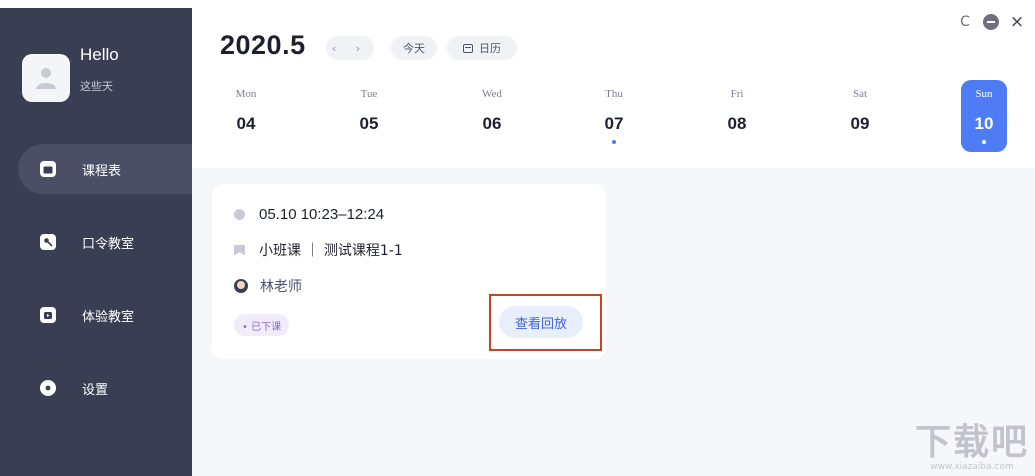 The height and width of the screenshot is (476, 1035). I want to click on day-sat: Sat 09, so click(860, 116).